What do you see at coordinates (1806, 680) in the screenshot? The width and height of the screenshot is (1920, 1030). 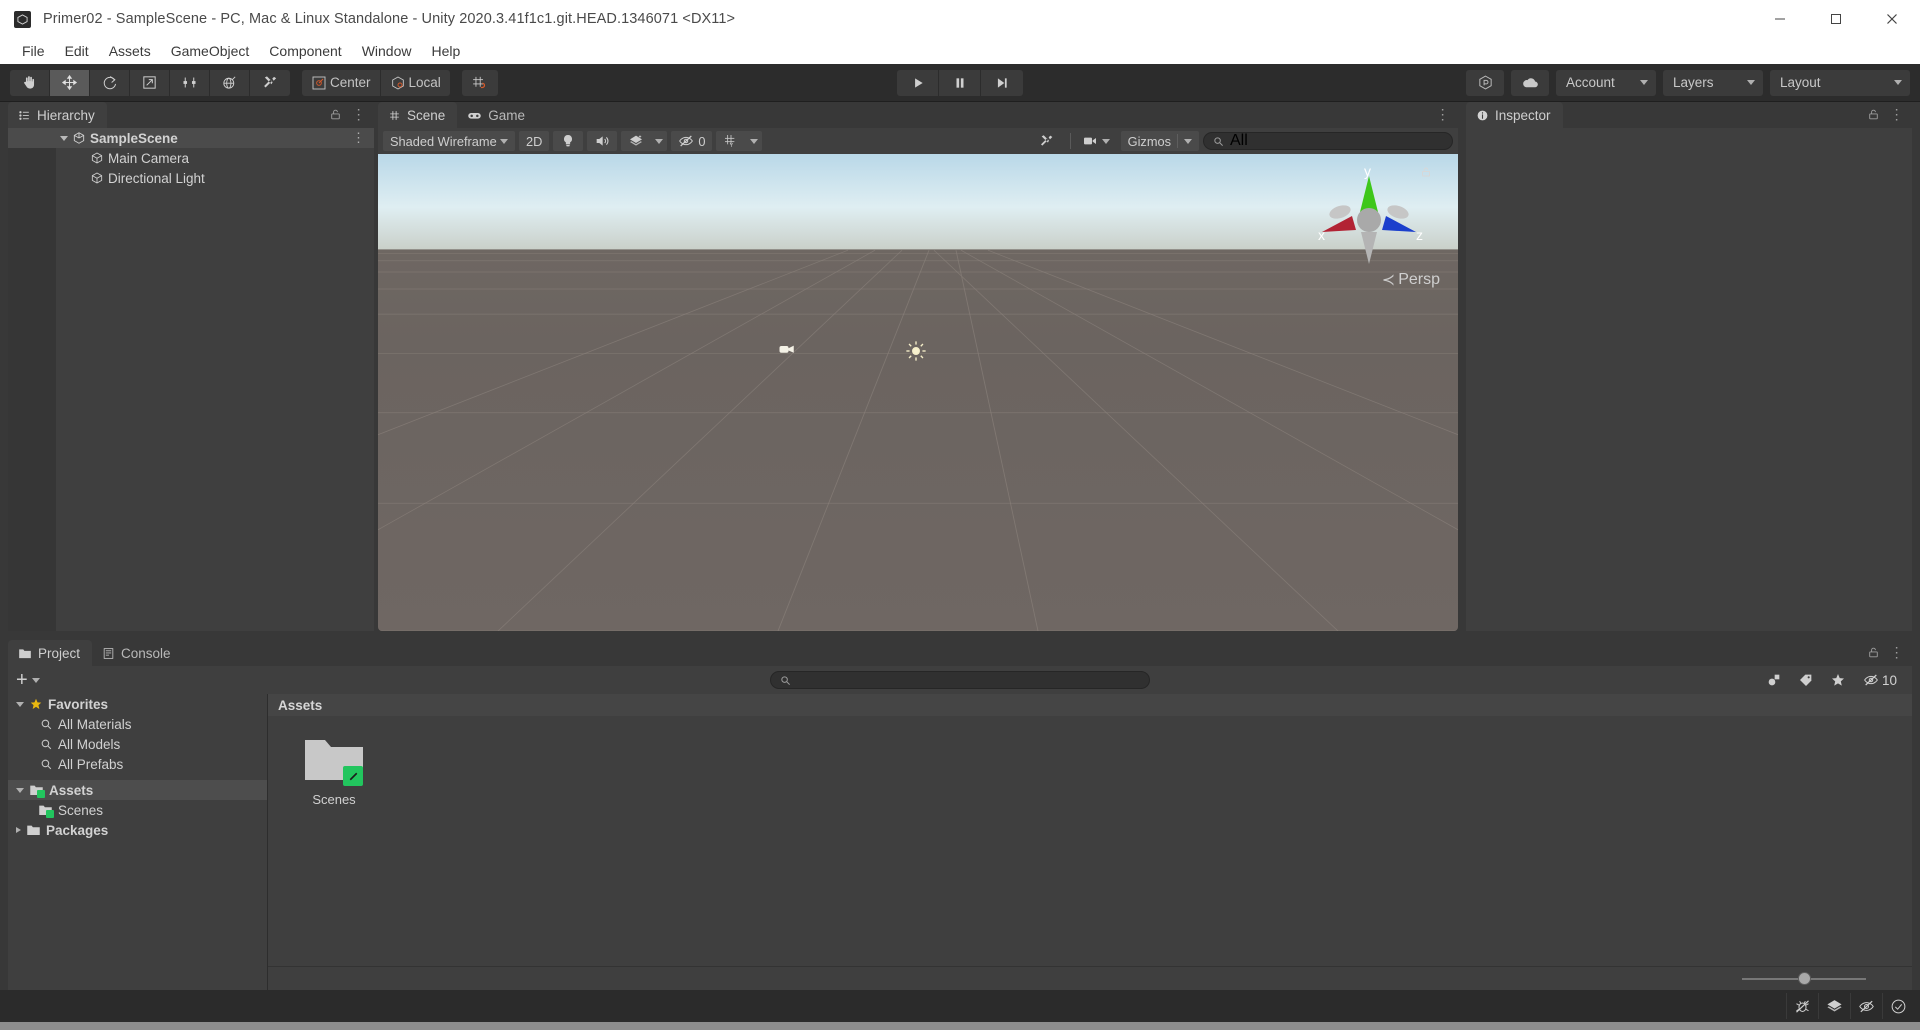 I see `label-filter-icon` at bounding box center [1806, 680].